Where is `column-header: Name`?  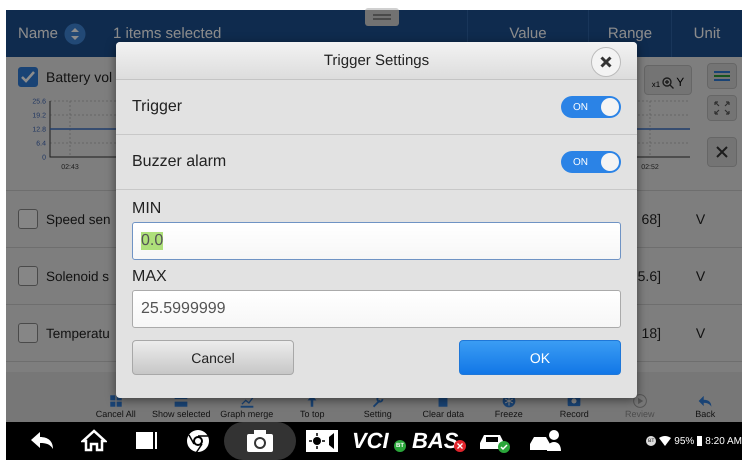 column-header: Name is located at coordinates (38, 33).